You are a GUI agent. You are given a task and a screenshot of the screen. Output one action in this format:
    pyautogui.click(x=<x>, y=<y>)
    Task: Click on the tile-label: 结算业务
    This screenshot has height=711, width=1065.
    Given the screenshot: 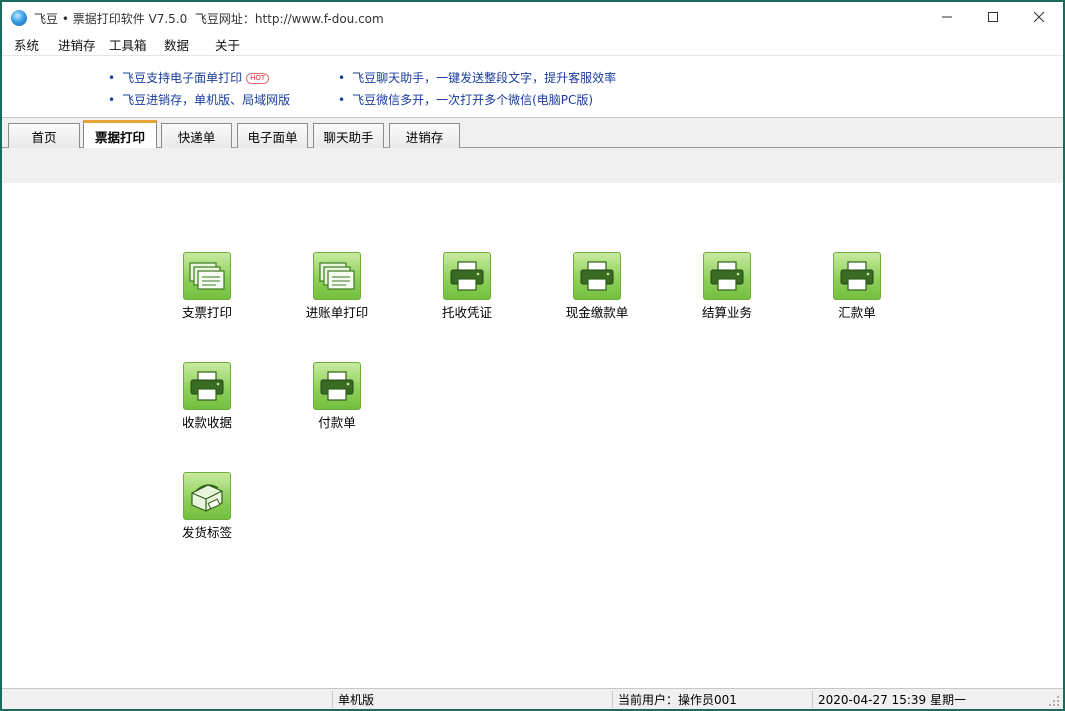 What is the action you would take?
    pyautogui.click(x=726, y=312)
    